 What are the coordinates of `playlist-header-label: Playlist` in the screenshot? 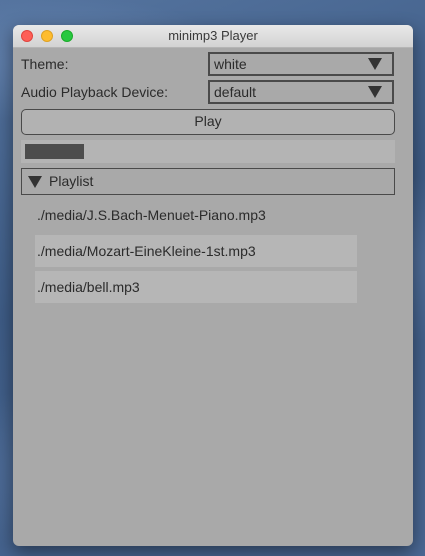 It's located at (71, 181).